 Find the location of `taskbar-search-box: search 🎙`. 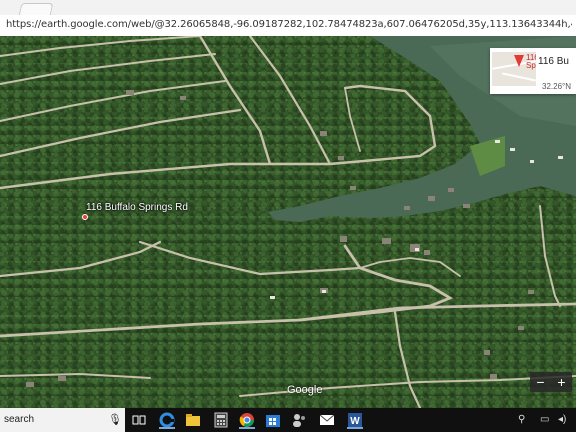

taskbar-search-box: search 🎙 is located at coordinates (62, 420).